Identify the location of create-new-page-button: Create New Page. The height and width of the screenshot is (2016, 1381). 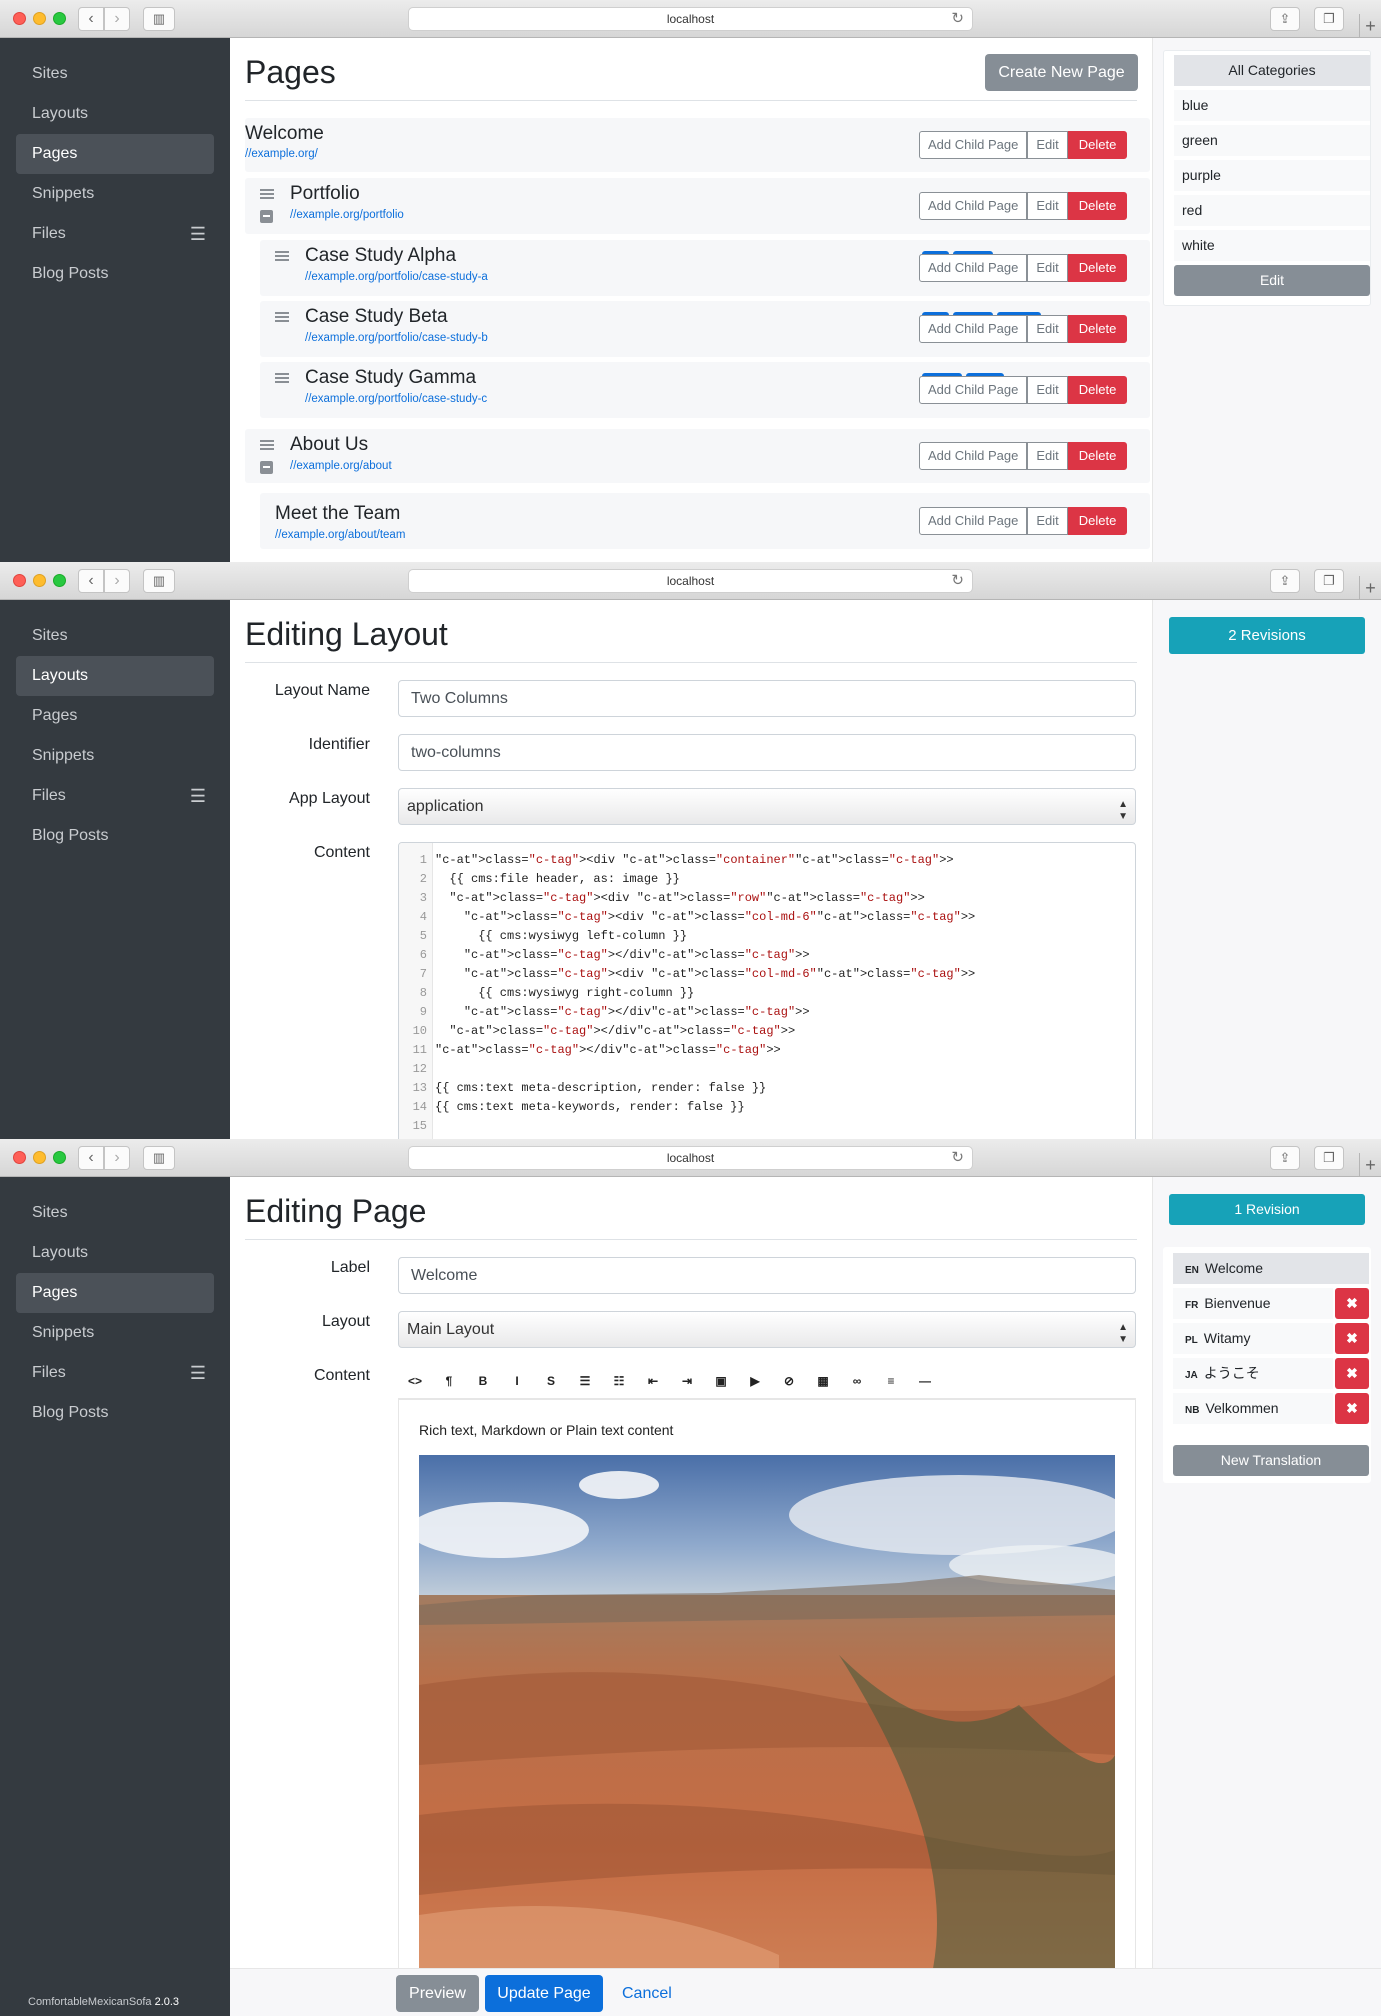
(1061, 72).